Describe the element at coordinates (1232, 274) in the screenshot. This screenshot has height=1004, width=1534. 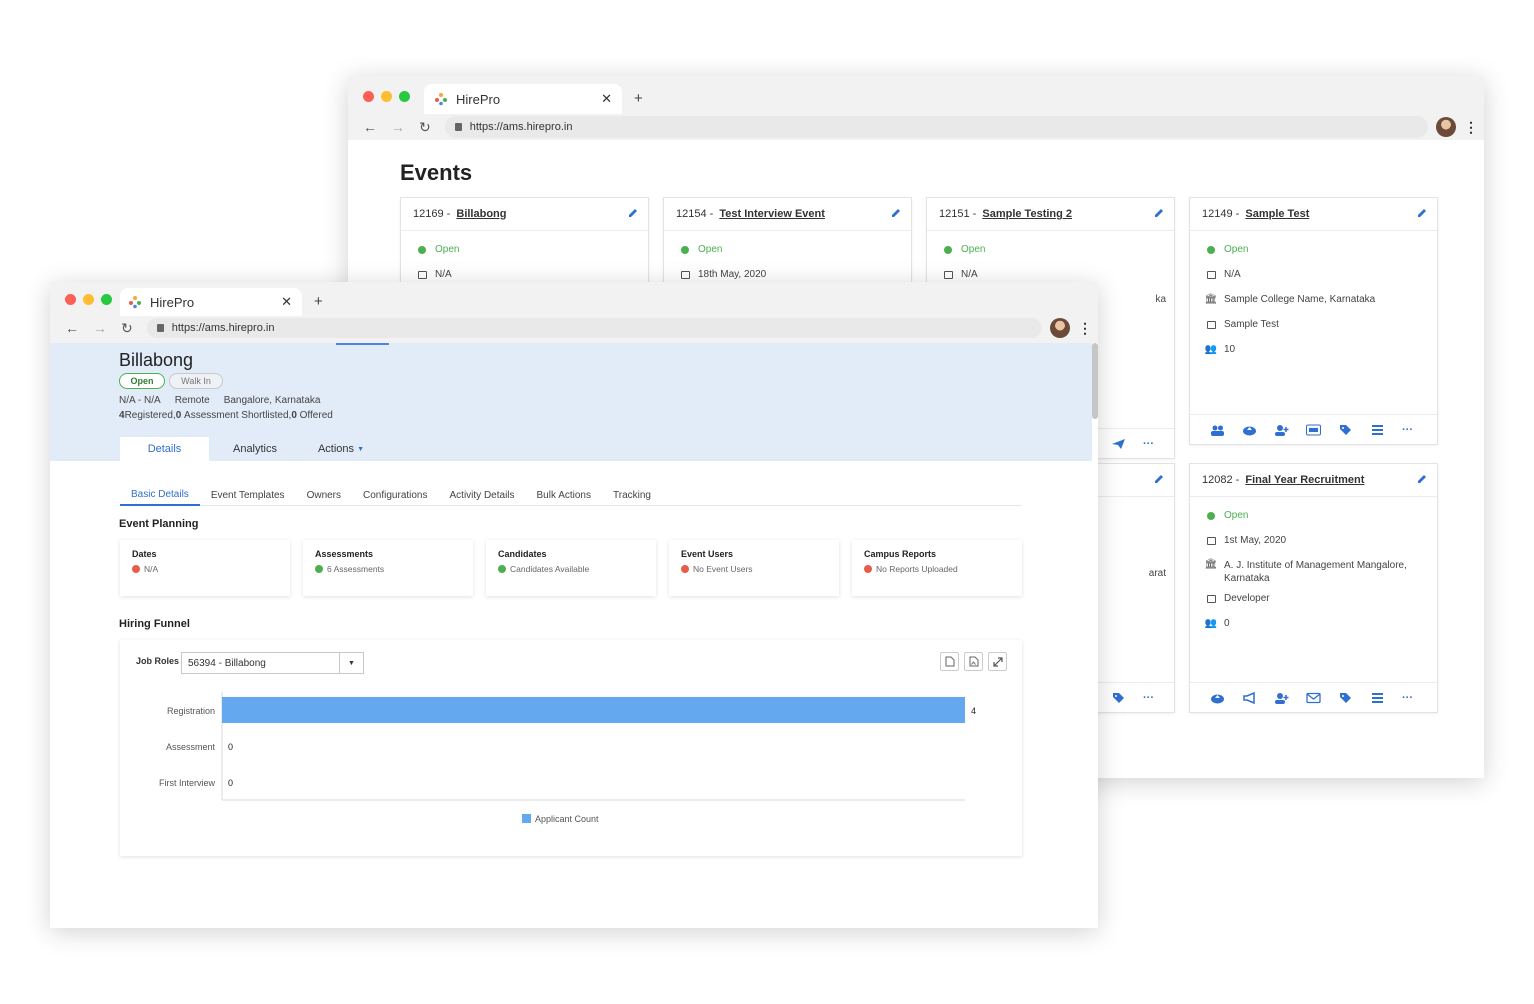
I see `event-date: N/A` at that location.